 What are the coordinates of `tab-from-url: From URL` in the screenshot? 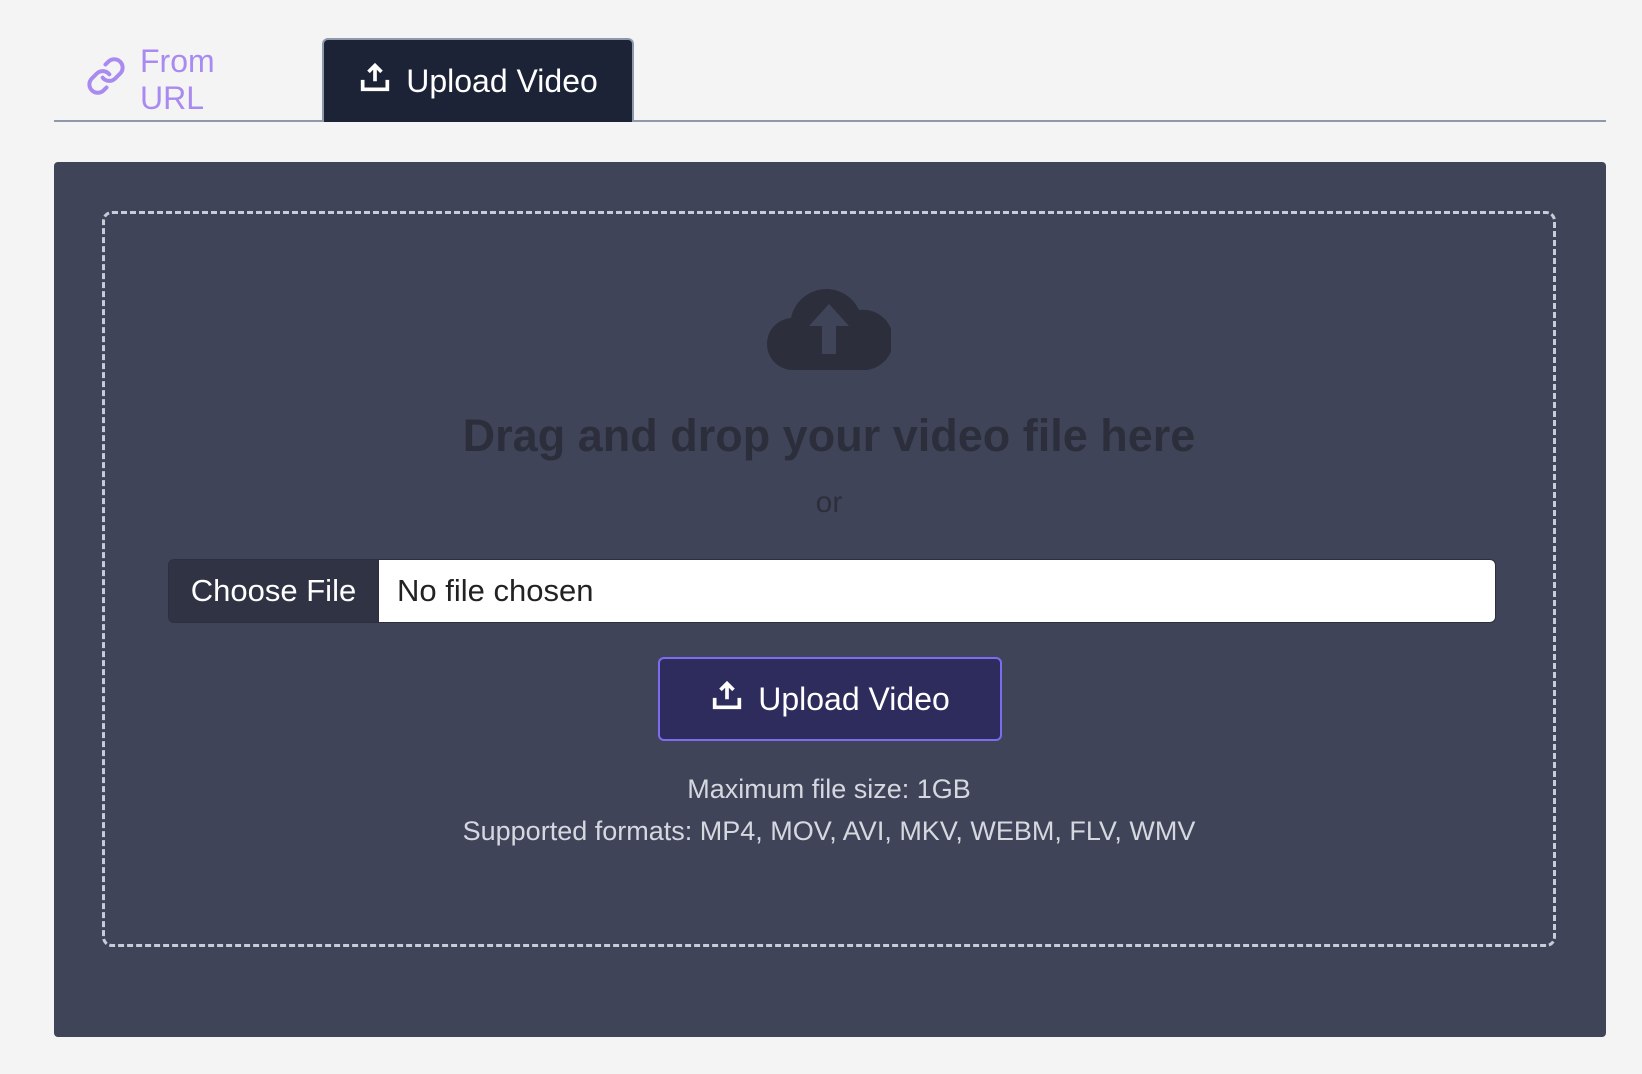 It's located at (186, 80).